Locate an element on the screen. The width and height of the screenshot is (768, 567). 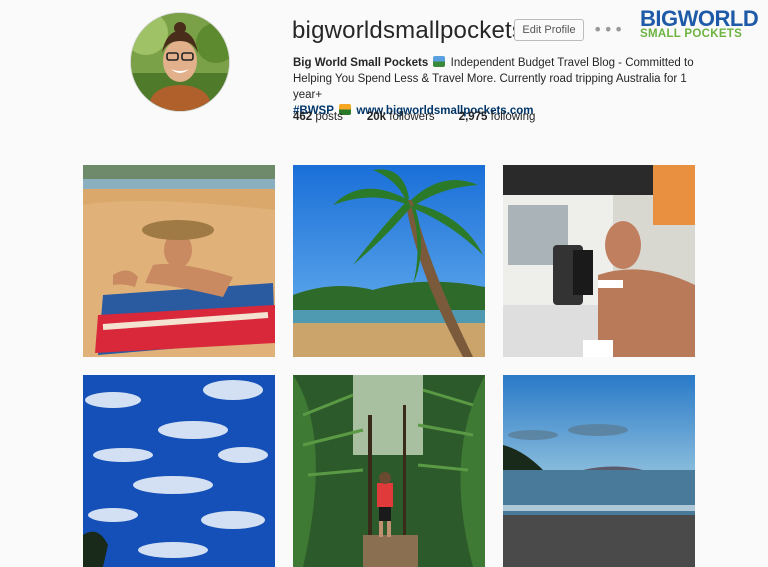
profile-avatar is located at coordinates (180, 62).